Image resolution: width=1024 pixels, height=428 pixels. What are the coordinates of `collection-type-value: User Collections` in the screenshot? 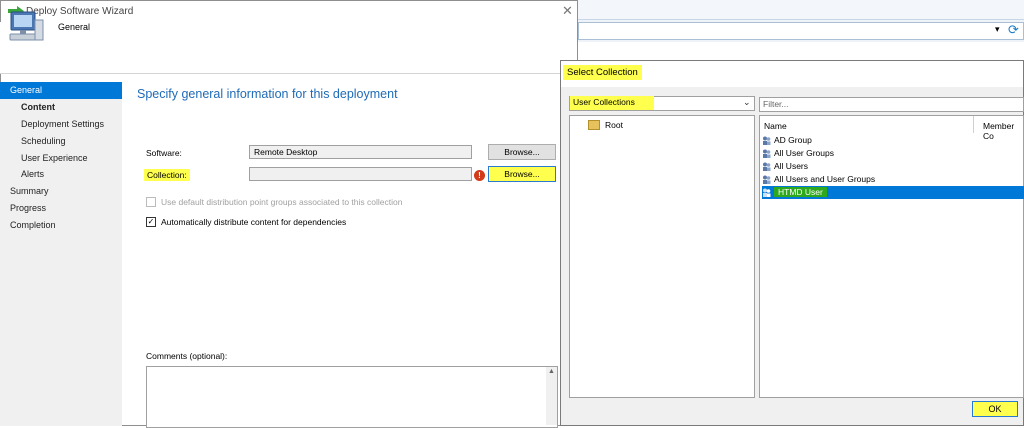 It's located at (612, 103).